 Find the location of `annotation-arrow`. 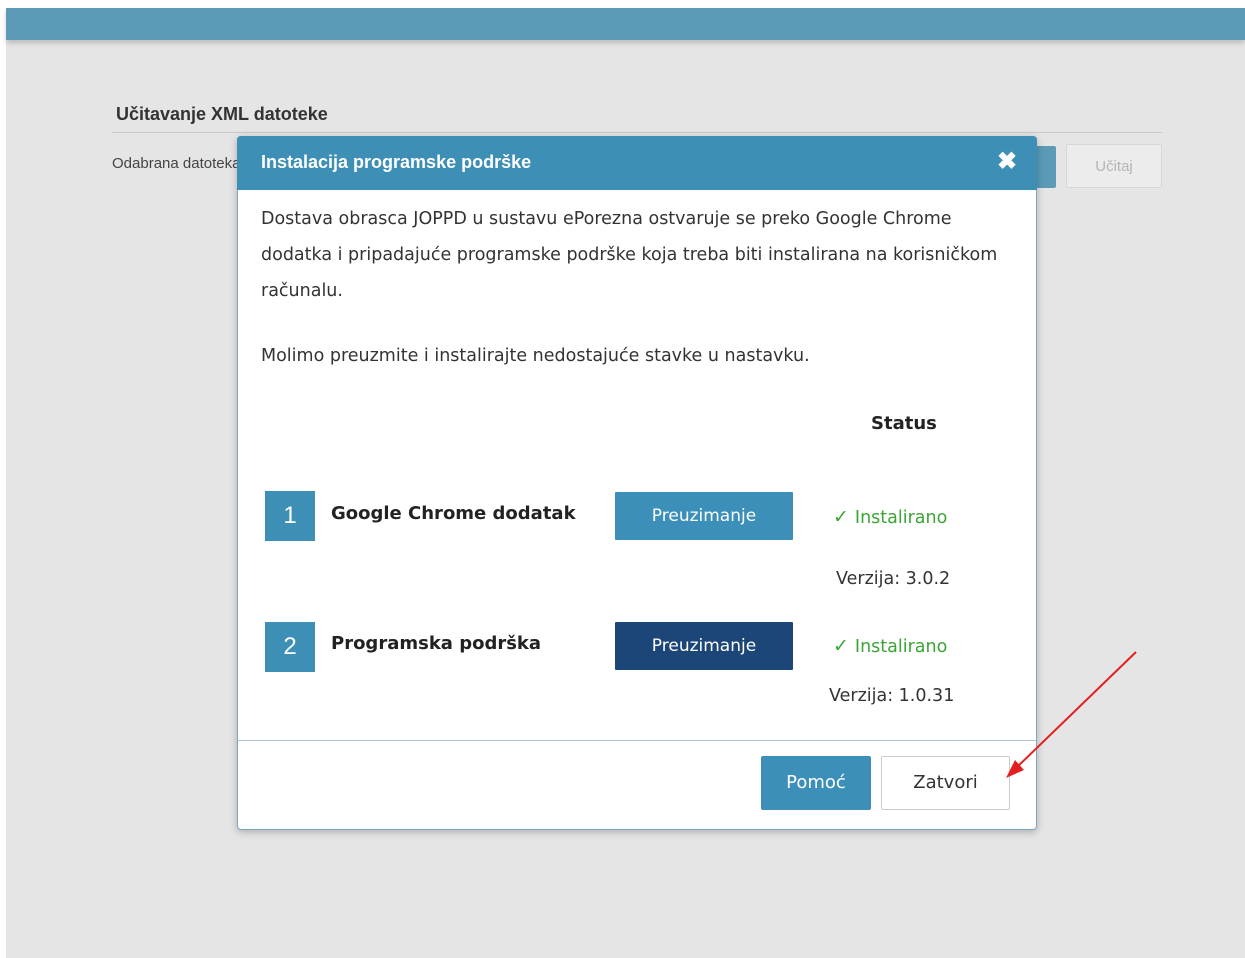

annotation-arrow is located at coordinates (1071, 714).